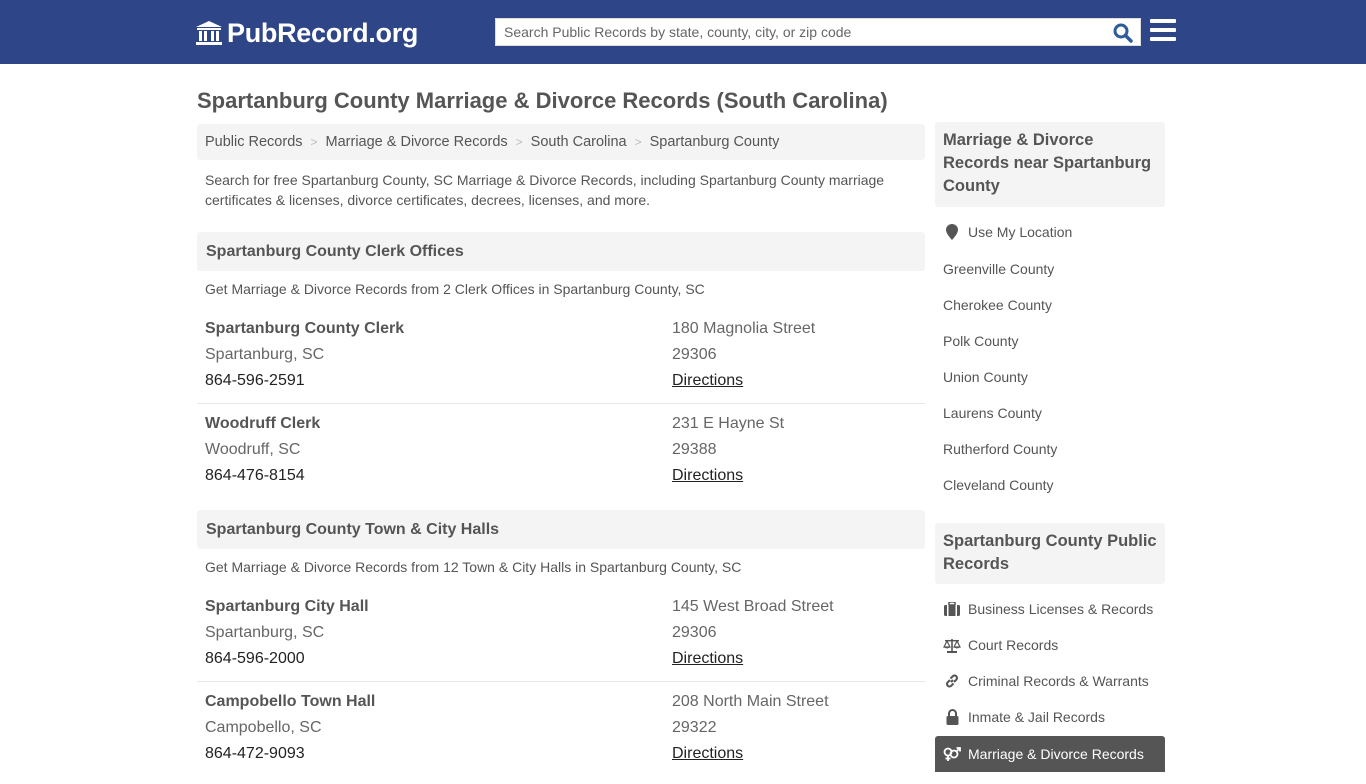  I want to click on nearby-county-link: Union County, so click(985, 377).